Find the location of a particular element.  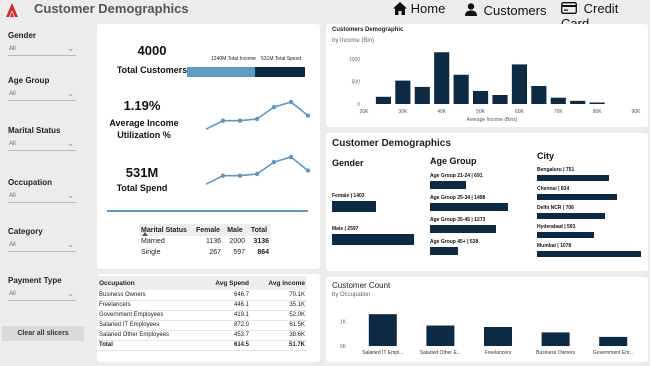

bar-item: Bengaluru | 751 is located at coordinates (573, 174).